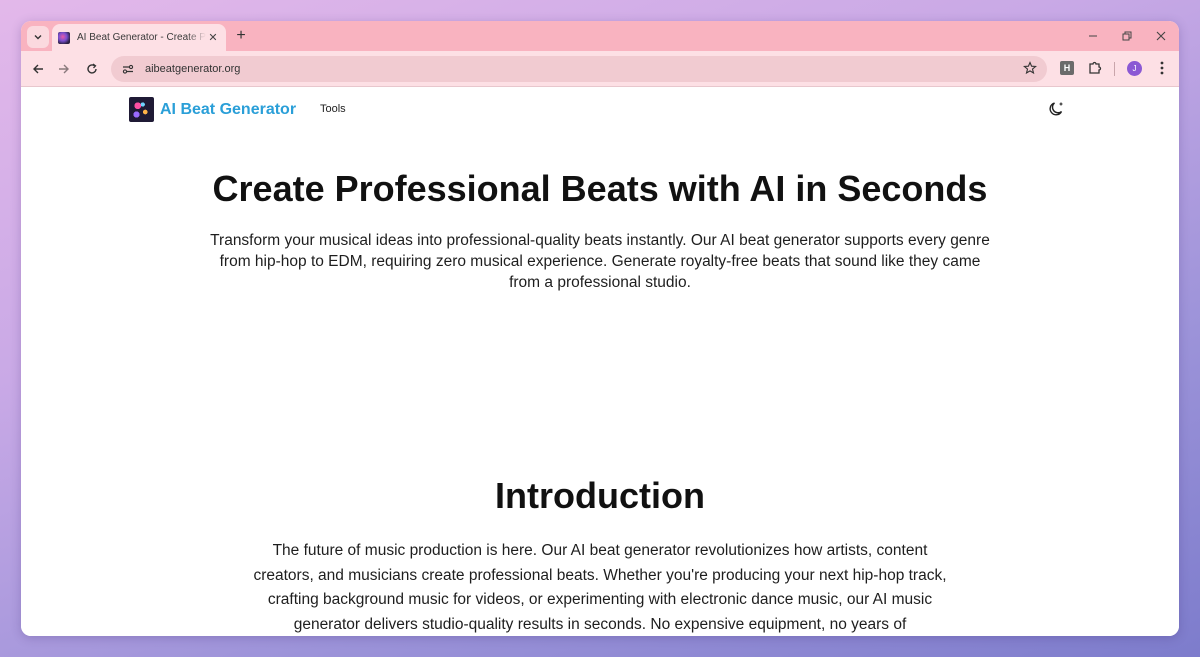 This screenshot has height=657, width=1200. I want to click on minimize-button, so click(1093, 36).